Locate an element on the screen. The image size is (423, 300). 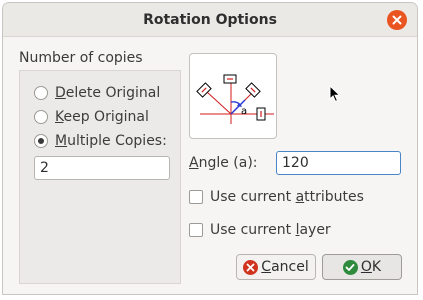
radio-label: Delete Original is located at coordinates (108, 93).